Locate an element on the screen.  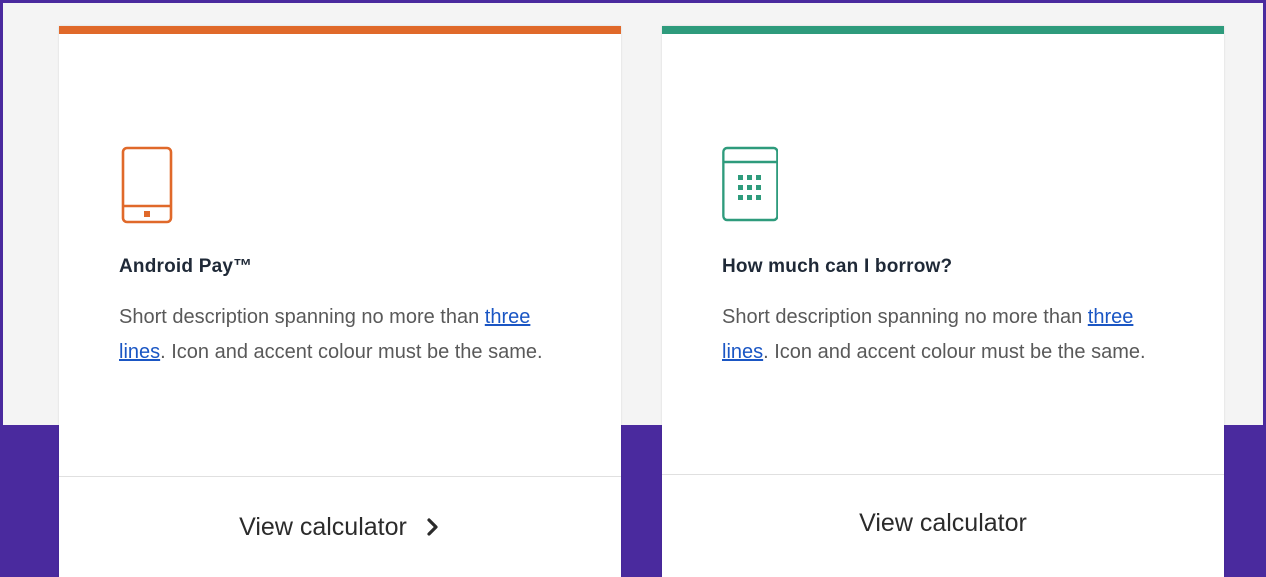
calculator-icon is located at coordinates (750, 184).